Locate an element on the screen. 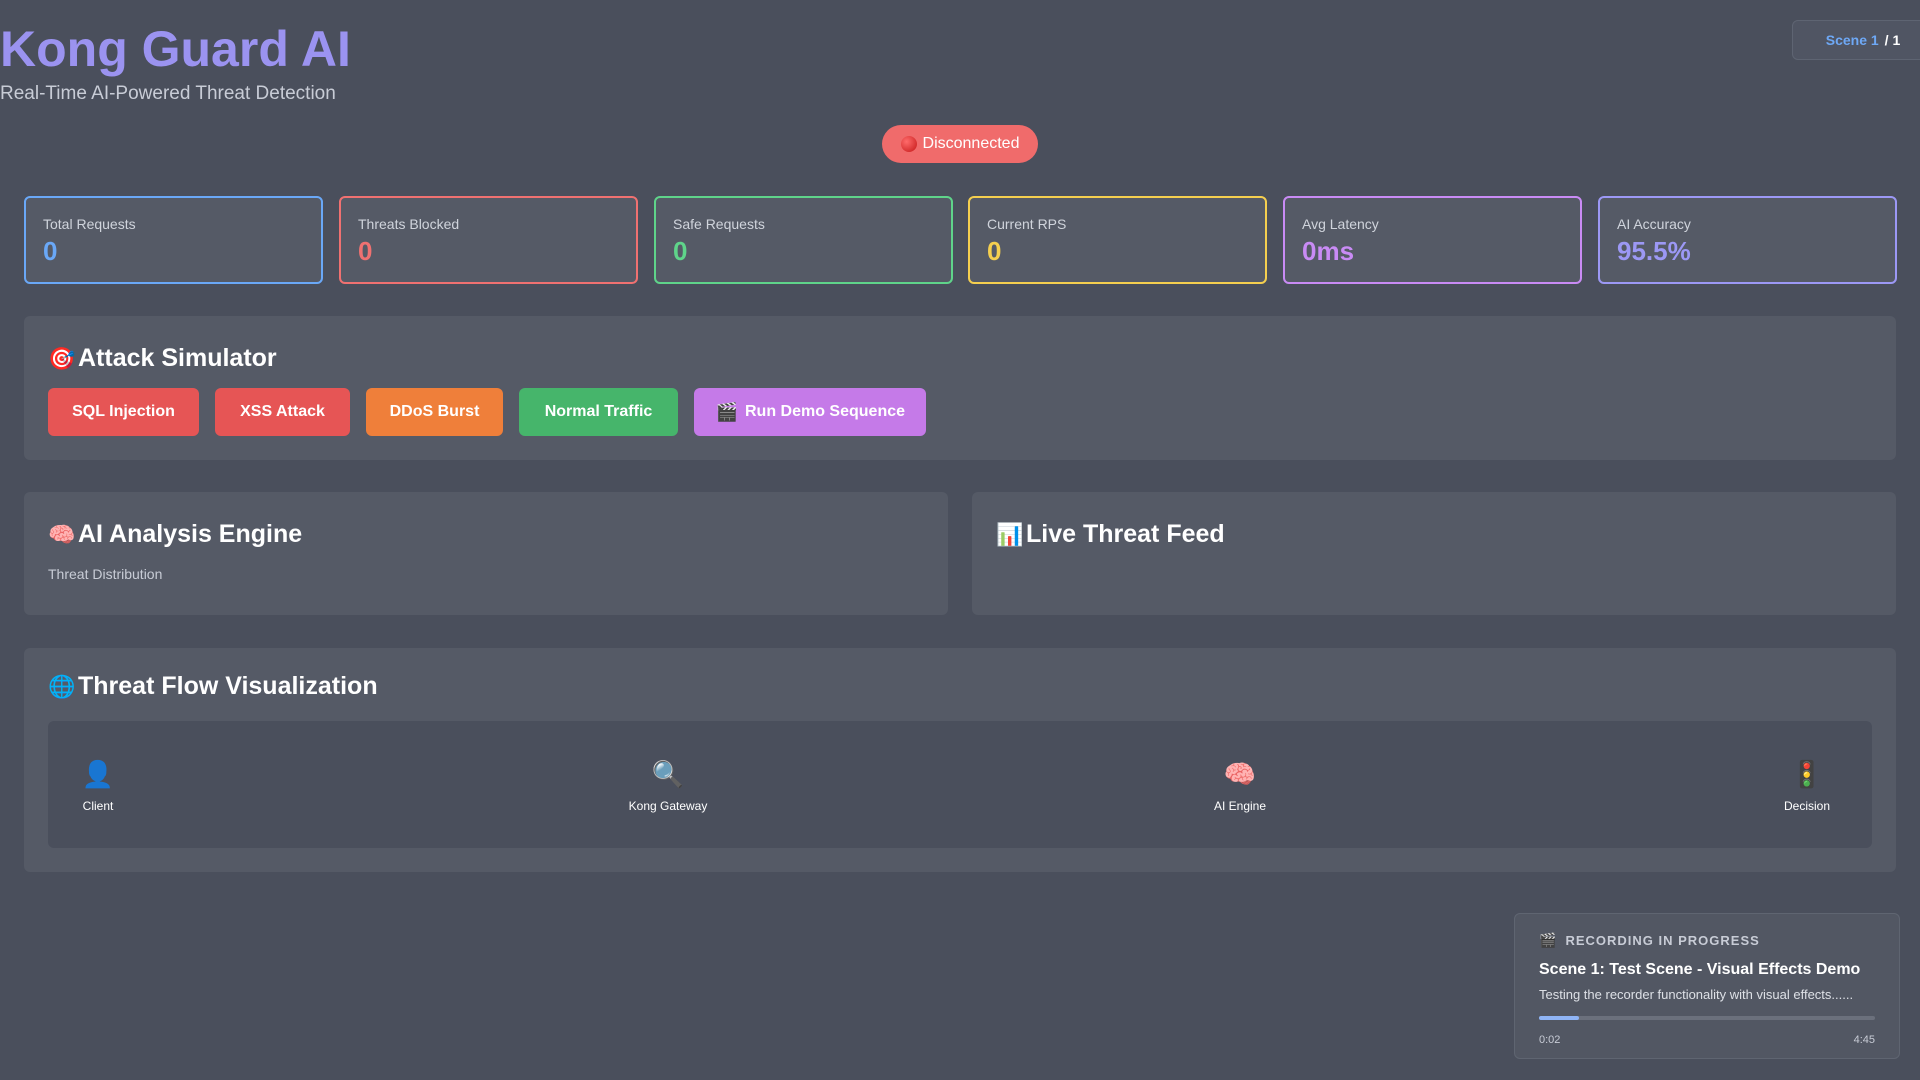  stat-label: Threats Blocked is located at coordinates (409, 224).